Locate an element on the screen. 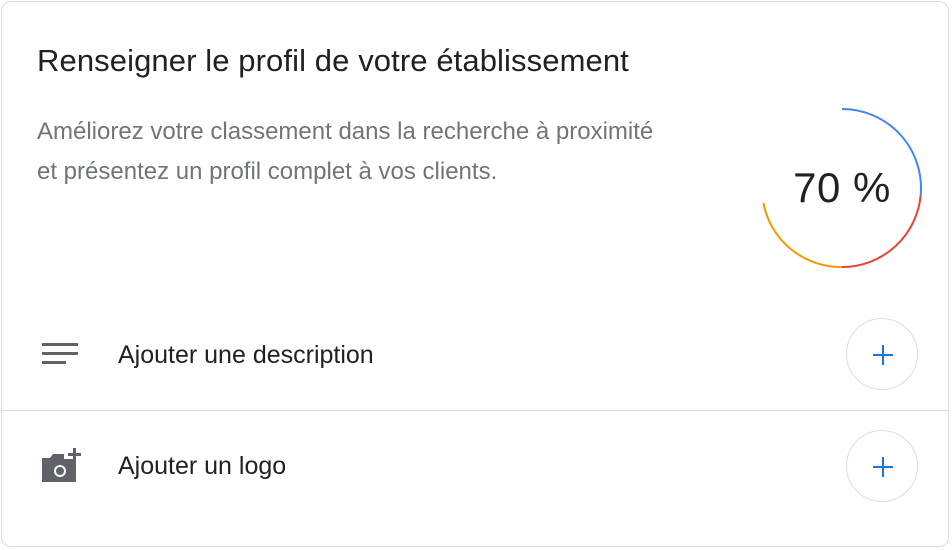 Image resolution: width=952 pixels, height=550 pixels. completion-progress-ring: 70 % is located at coordinates (842, 188).